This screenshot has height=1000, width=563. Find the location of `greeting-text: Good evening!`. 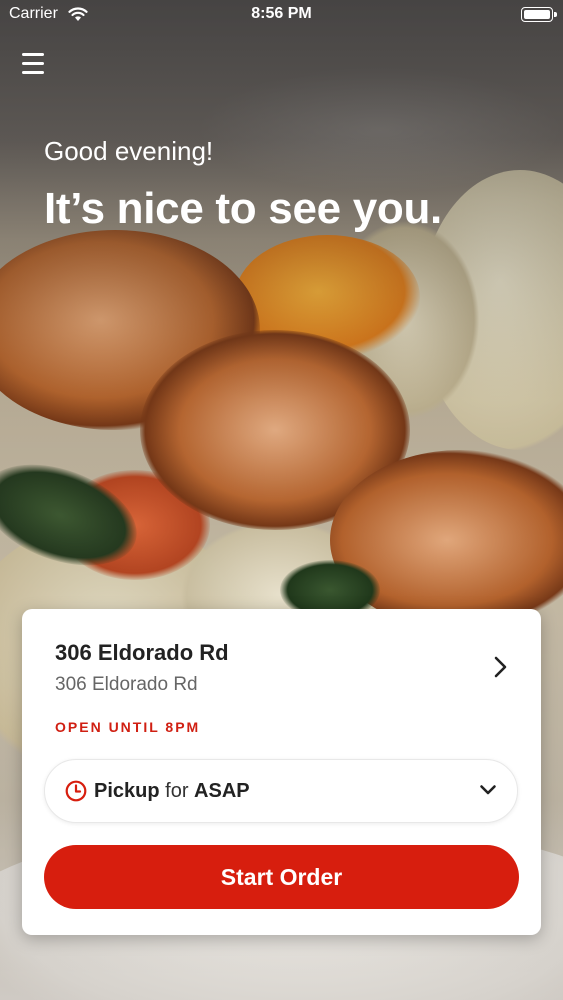

greeting-text: Good evening! is located at coordinates (129, 151).